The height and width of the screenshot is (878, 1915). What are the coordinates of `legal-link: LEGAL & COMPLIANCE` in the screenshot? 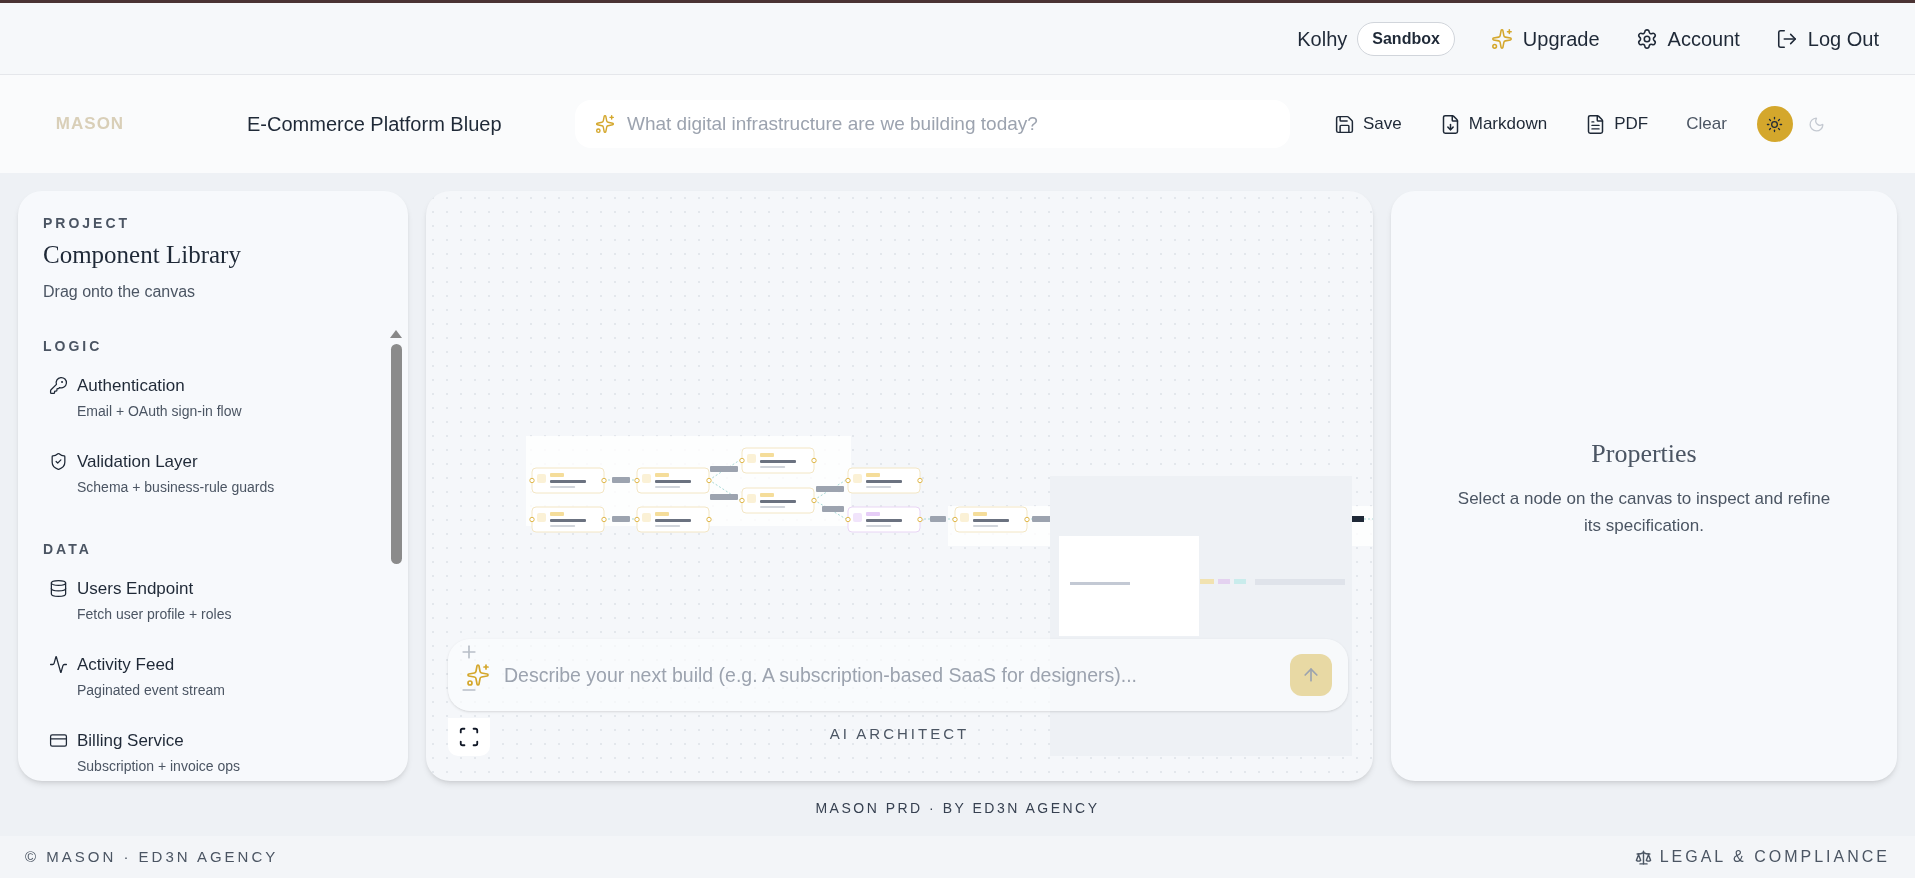 It's located at (1762, 857).